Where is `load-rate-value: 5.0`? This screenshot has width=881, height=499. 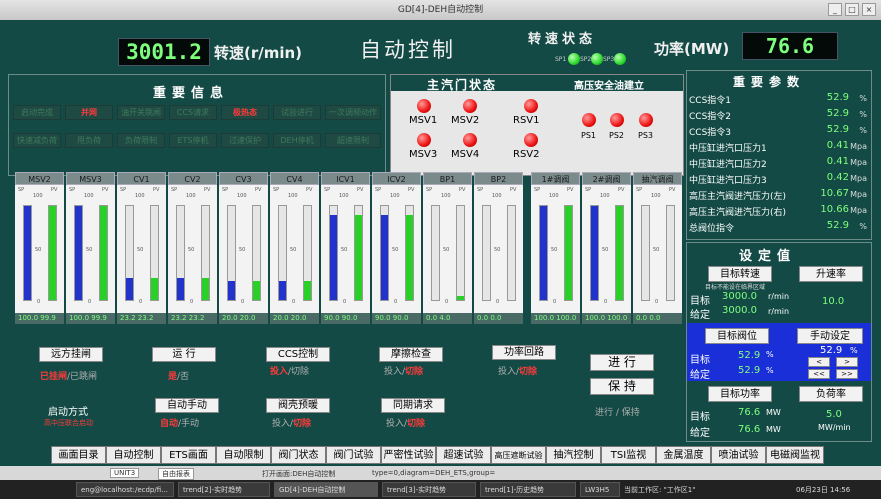 load-rate-value: 5.0 is located at coordinates (834, 414).